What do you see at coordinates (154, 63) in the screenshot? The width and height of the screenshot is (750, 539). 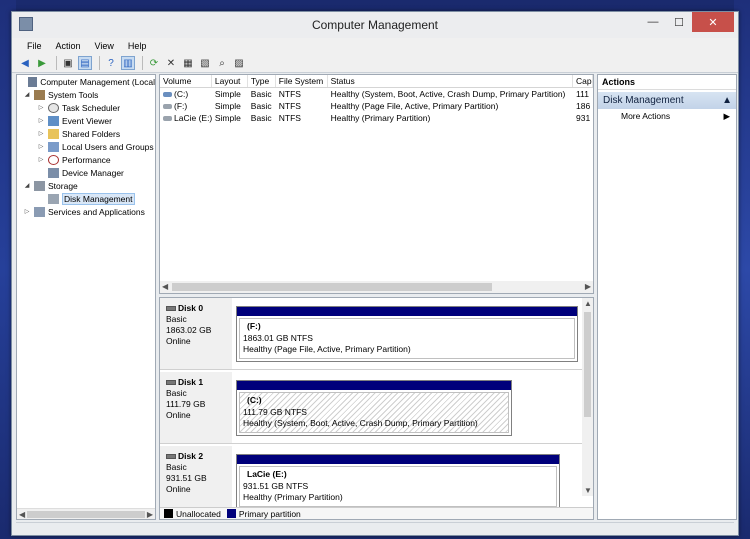 I see `refresh-icon: ⟳` at bounding box center [154, 63].